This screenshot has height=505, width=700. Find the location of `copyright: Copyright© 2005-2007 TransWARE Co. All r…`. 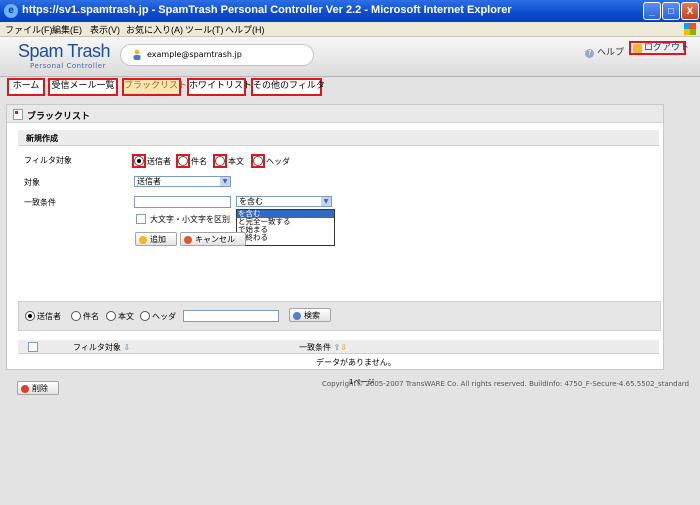

copyright: Copyright© 2005-2007 TransWARE Co. All r… is located at coordinates (506, 384).